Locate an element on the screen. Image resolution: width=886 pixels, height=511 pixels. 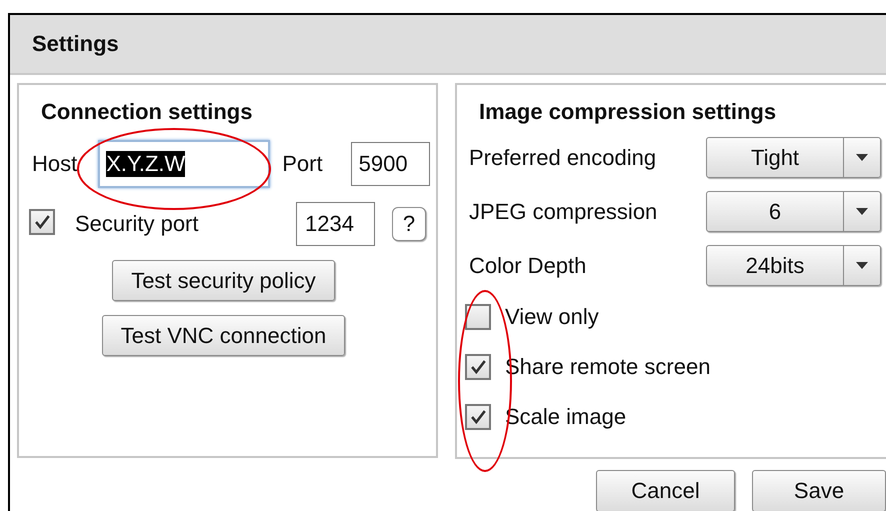
section-heading: Connection settings is located at coordinates (147, 112).